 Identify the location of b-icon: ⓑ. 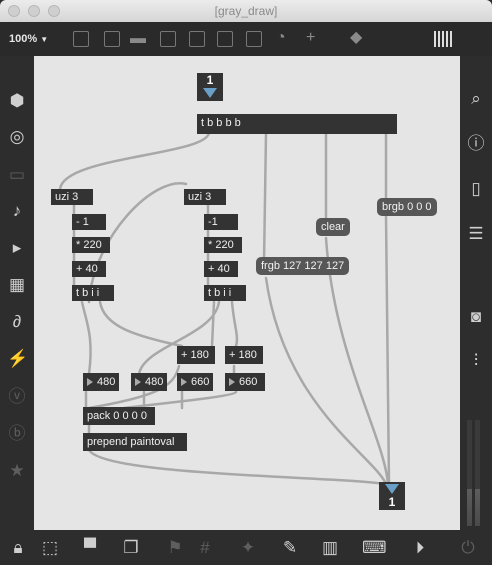
(17, 434).